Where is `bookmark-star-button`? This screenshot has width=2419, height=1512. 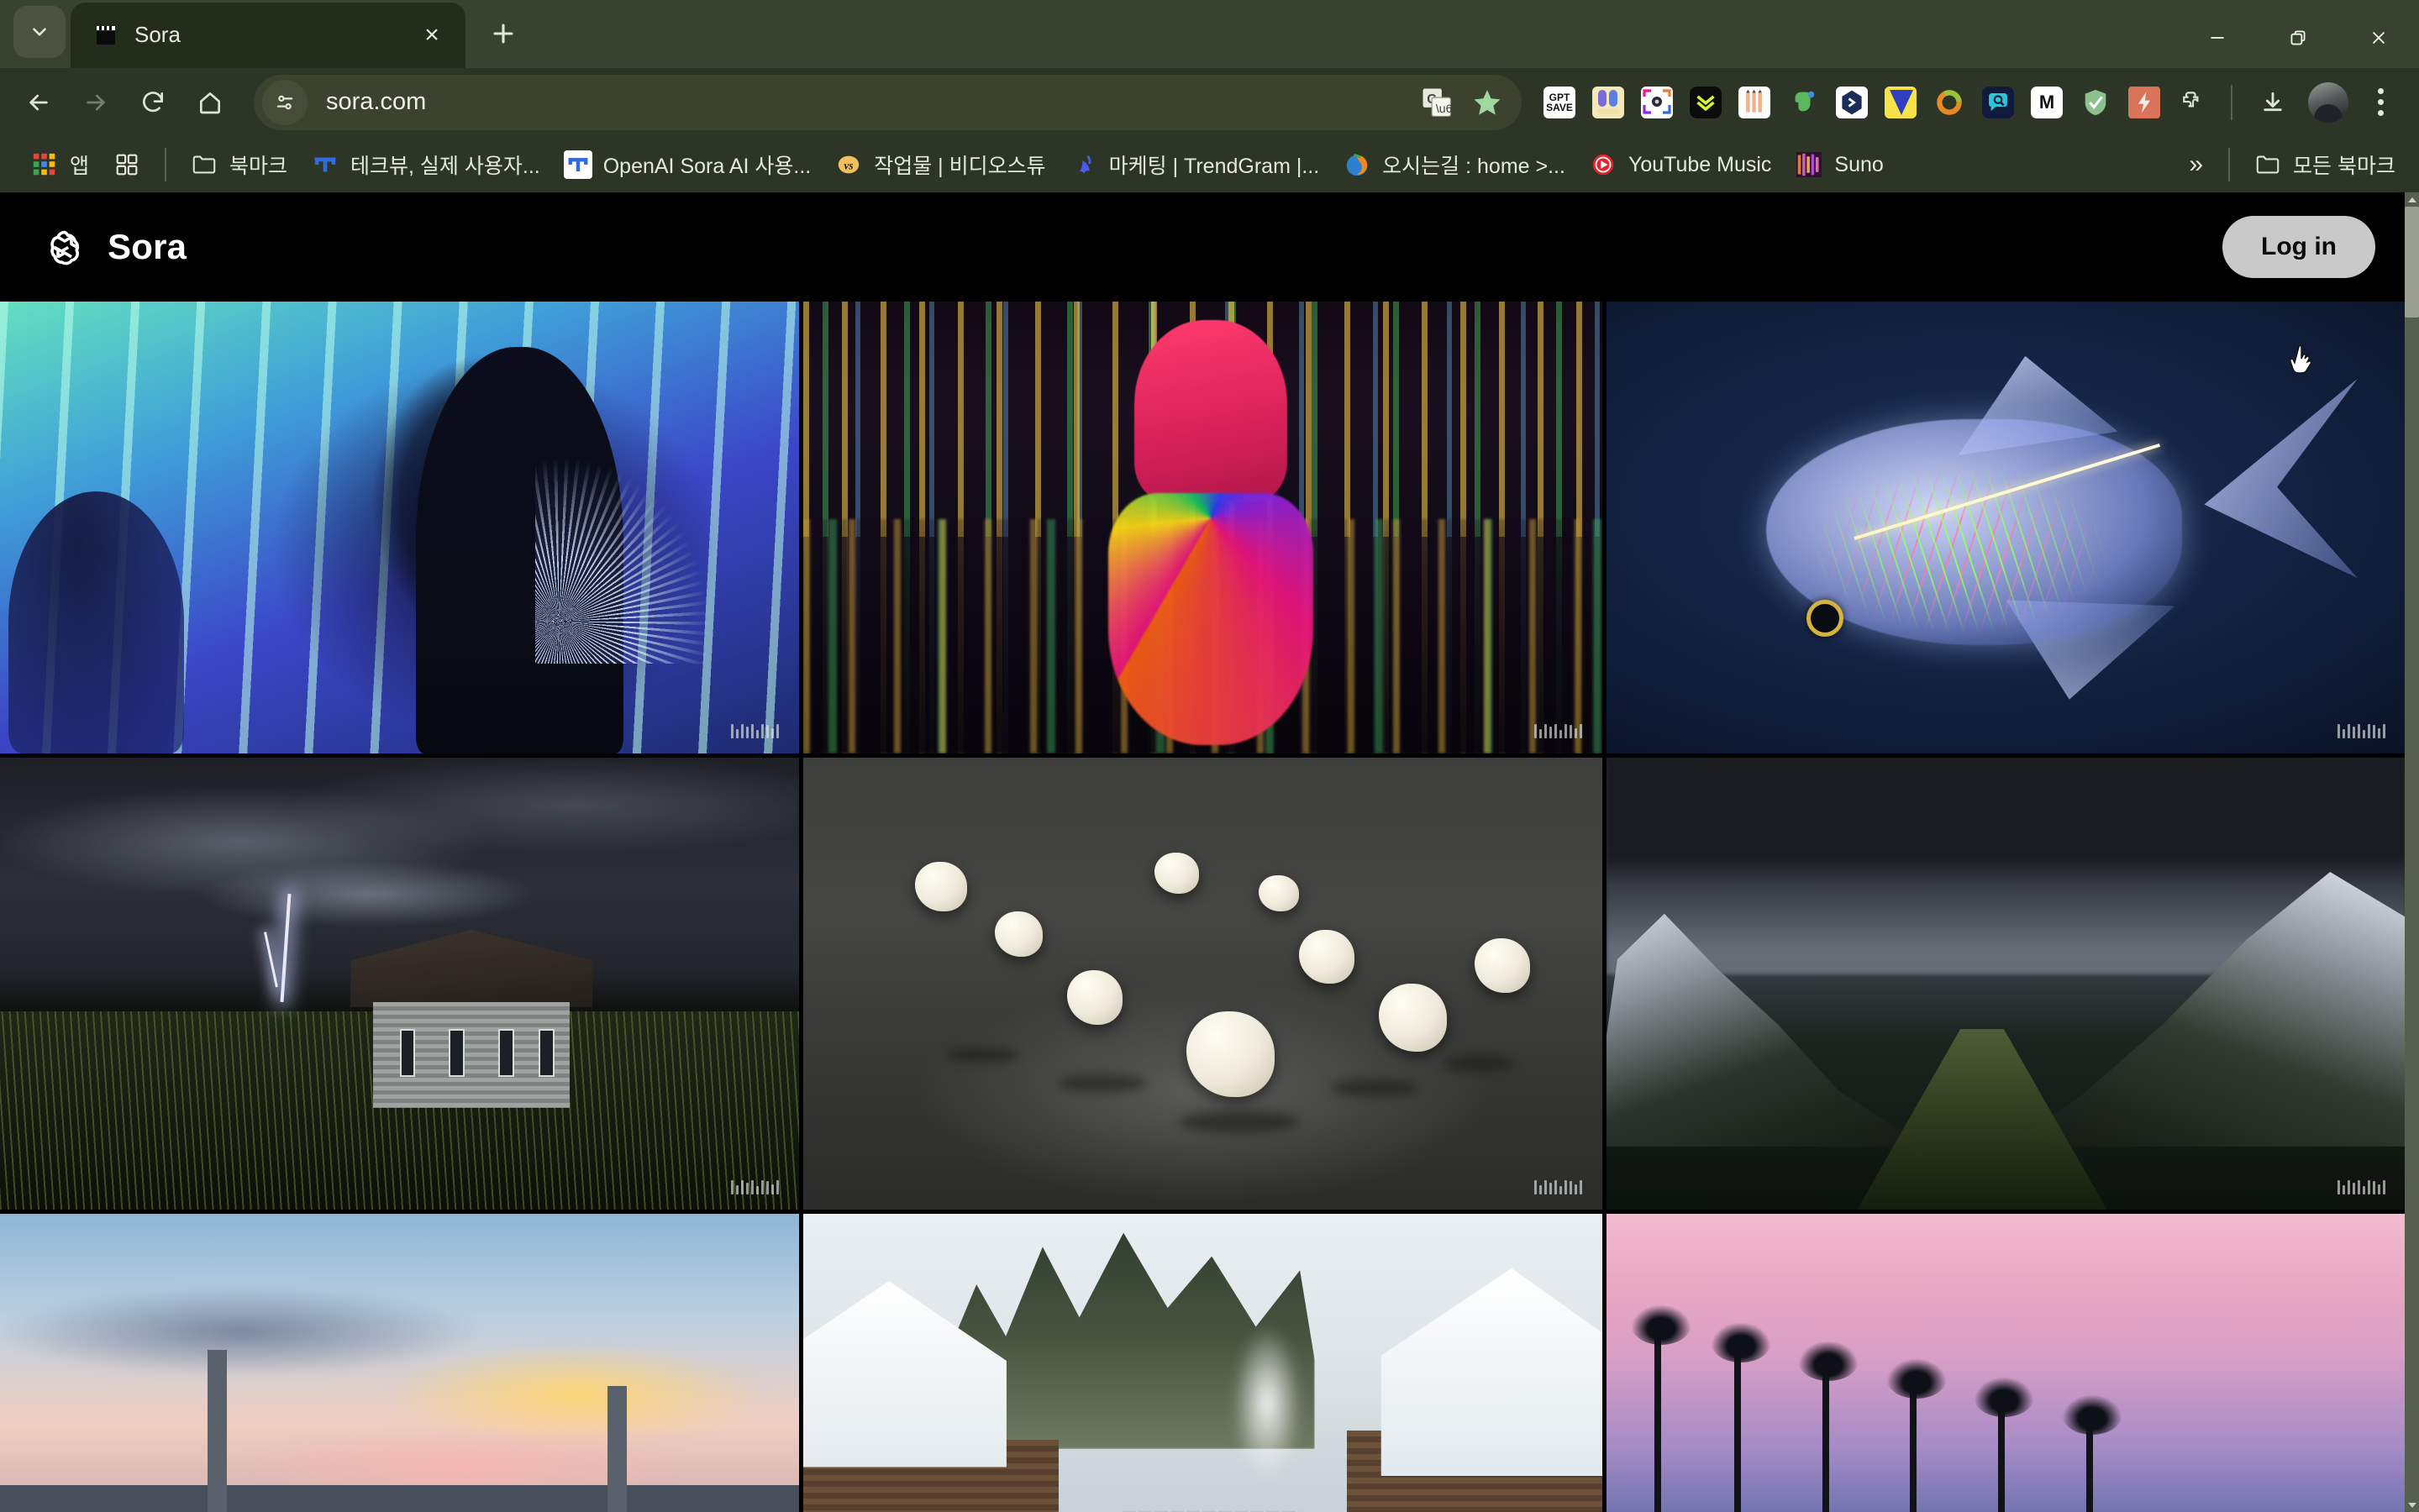
bookmark-star-button is located at coordinates (1487, 102).